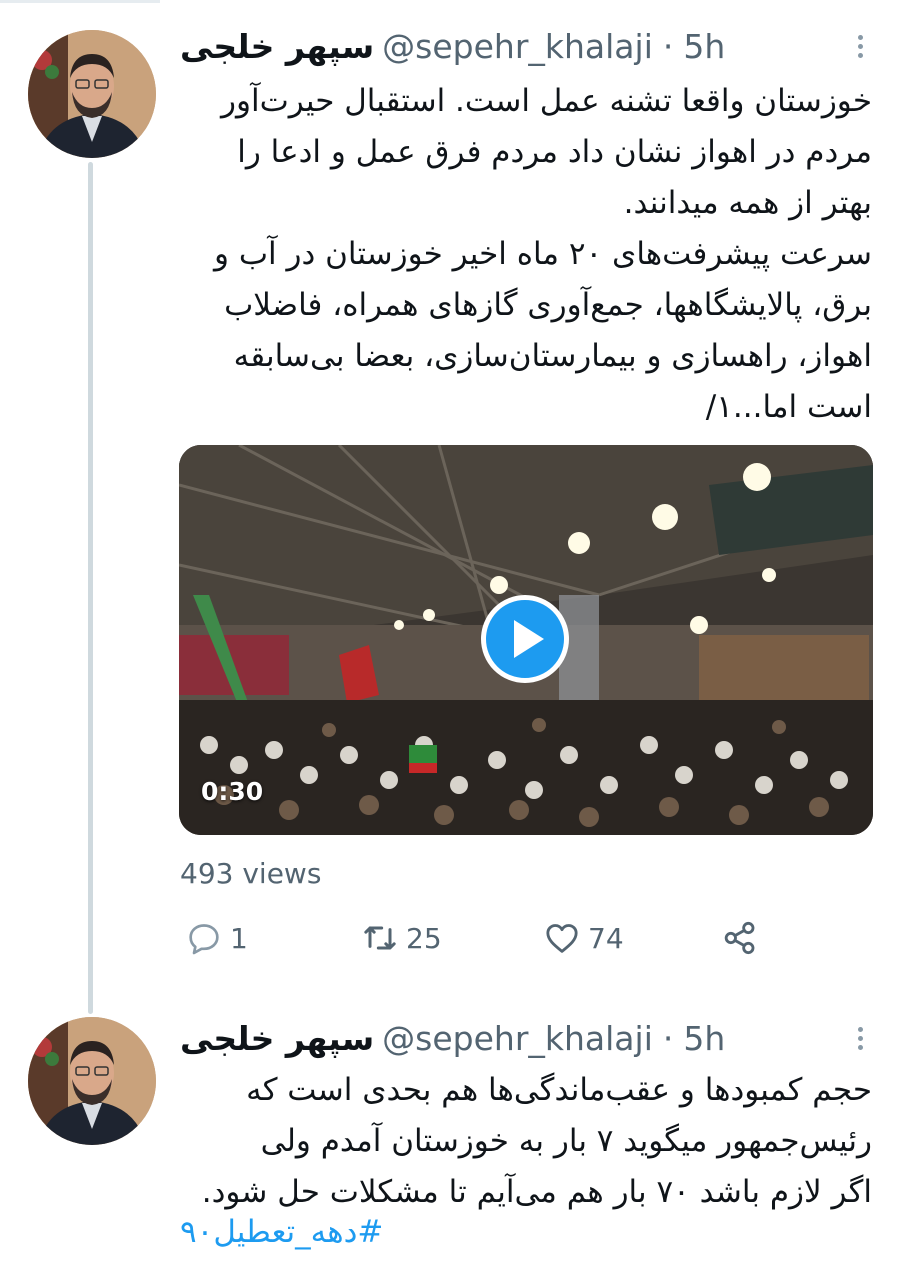 This screenshot has width=901, height=1280. What do you see at coordinates (480, 943) in the screenshot?
I see `tweet-actions: 1 25 74` at bounding box center [480, 943].